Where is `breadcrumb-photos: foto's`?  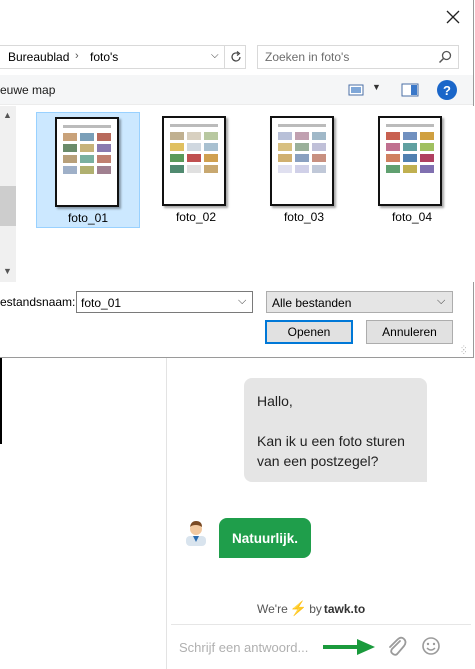 breadcrumb-photos: foto's is located at coordinates (104, 57).